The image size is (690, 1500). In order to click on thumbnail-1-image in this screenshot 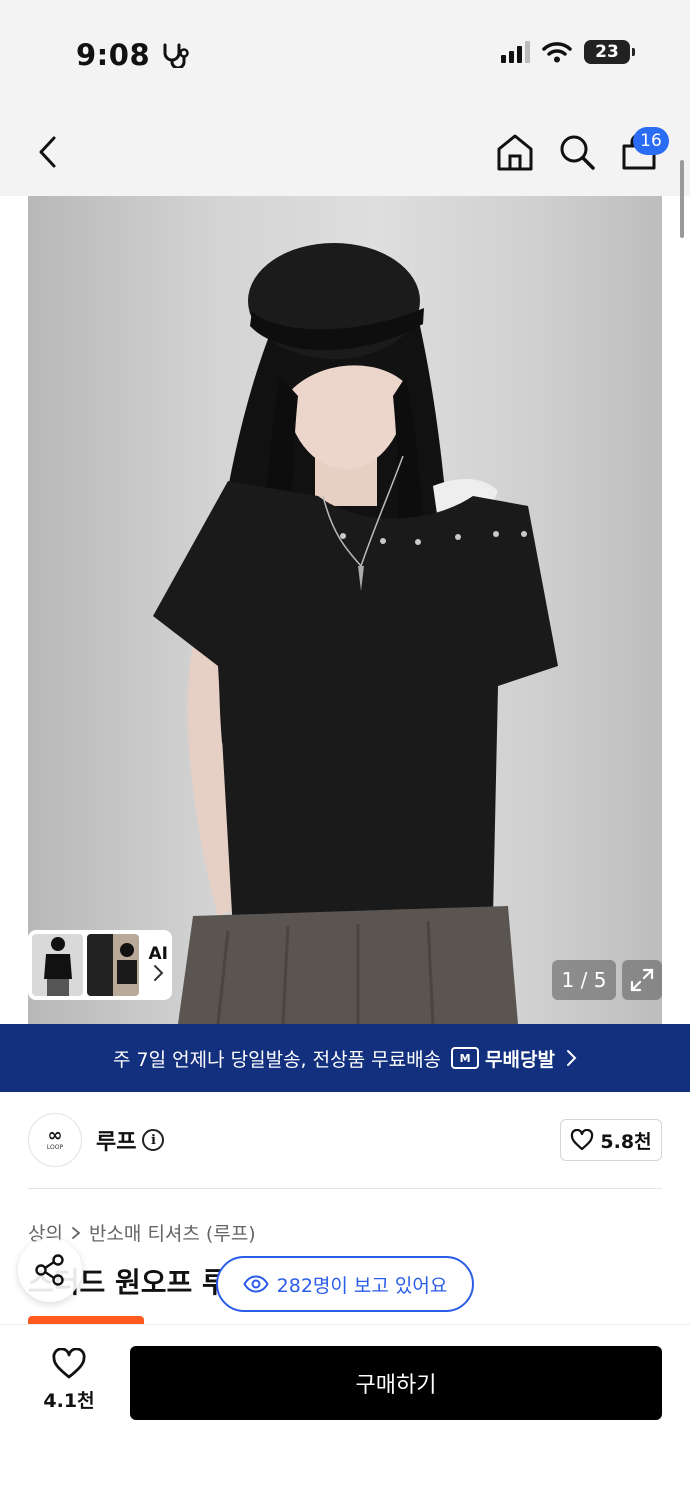, I will do `click(58, 966)`.